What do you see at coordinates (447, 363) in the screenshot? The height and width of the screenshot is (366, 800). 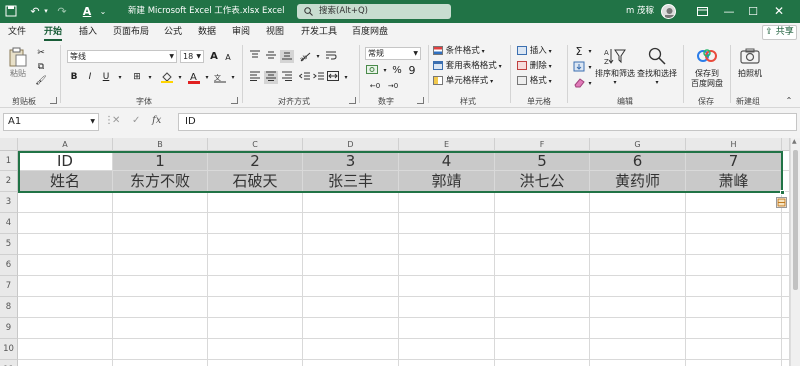 I see `cell-e11` at bounding box center [447, 363].